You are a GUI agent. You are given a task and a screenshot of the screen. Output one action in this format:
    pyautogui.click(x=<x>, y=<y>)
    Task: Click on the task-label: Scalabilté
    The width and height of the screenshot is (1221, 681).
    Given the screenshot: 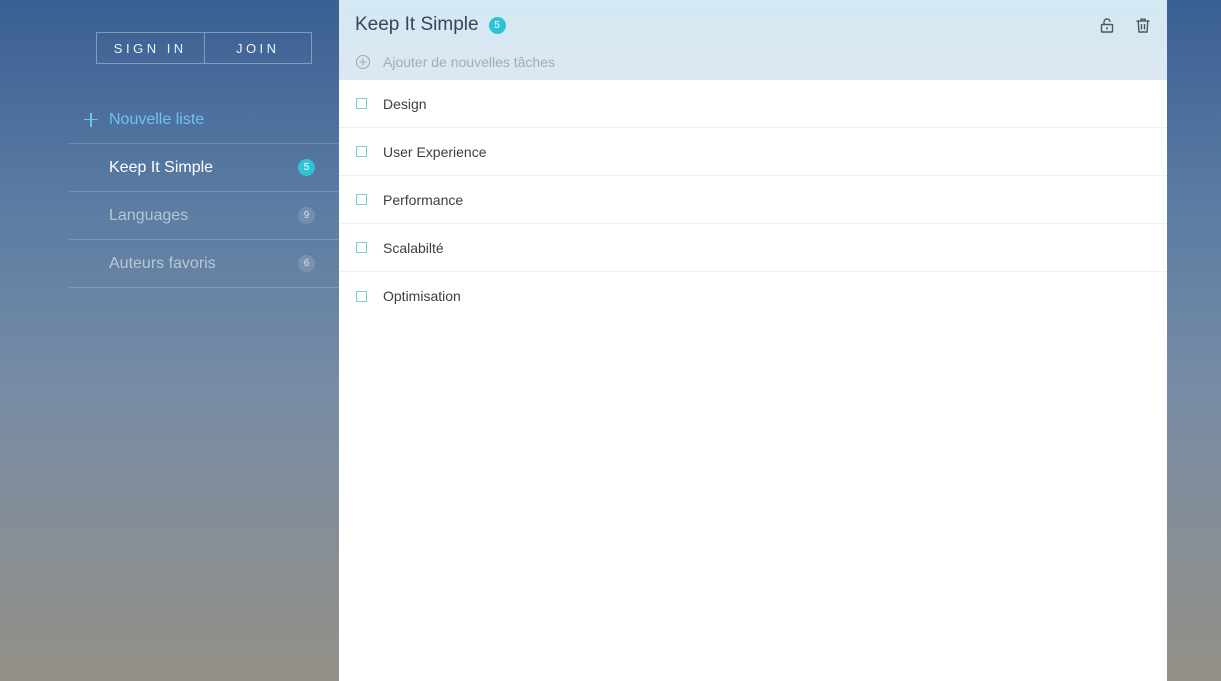 What is the action you would take?
    pyautogui.click(x=413, y=247)
    